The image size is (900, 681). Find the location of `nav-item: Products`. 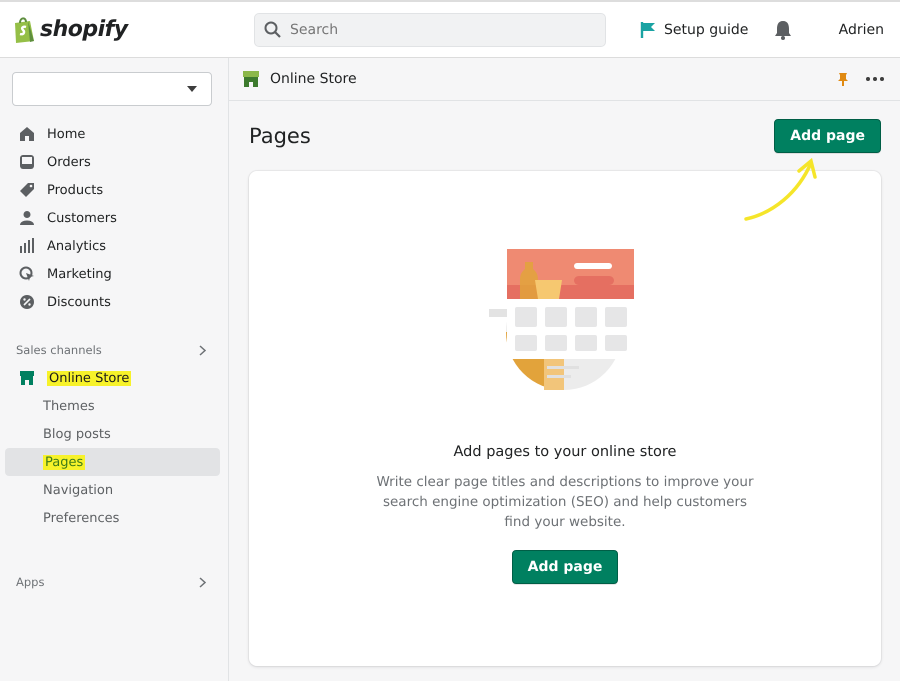

nav-item: Products is located at coordinates (112, 190).